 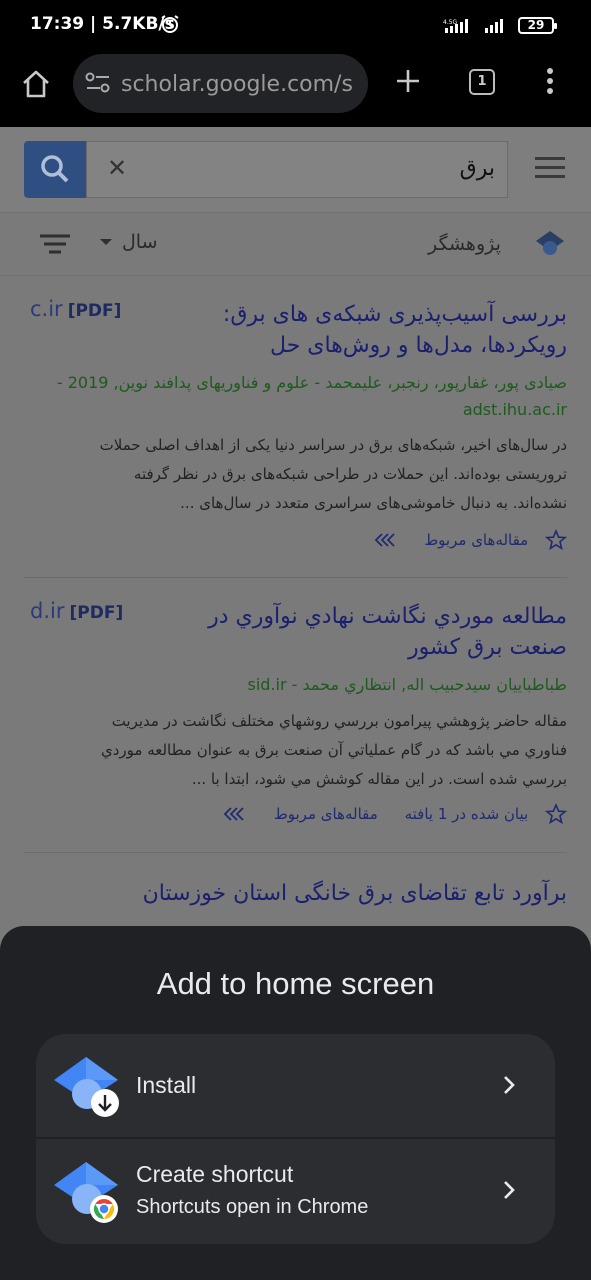 I want to click on home-icon, so click(x=36, y=84).